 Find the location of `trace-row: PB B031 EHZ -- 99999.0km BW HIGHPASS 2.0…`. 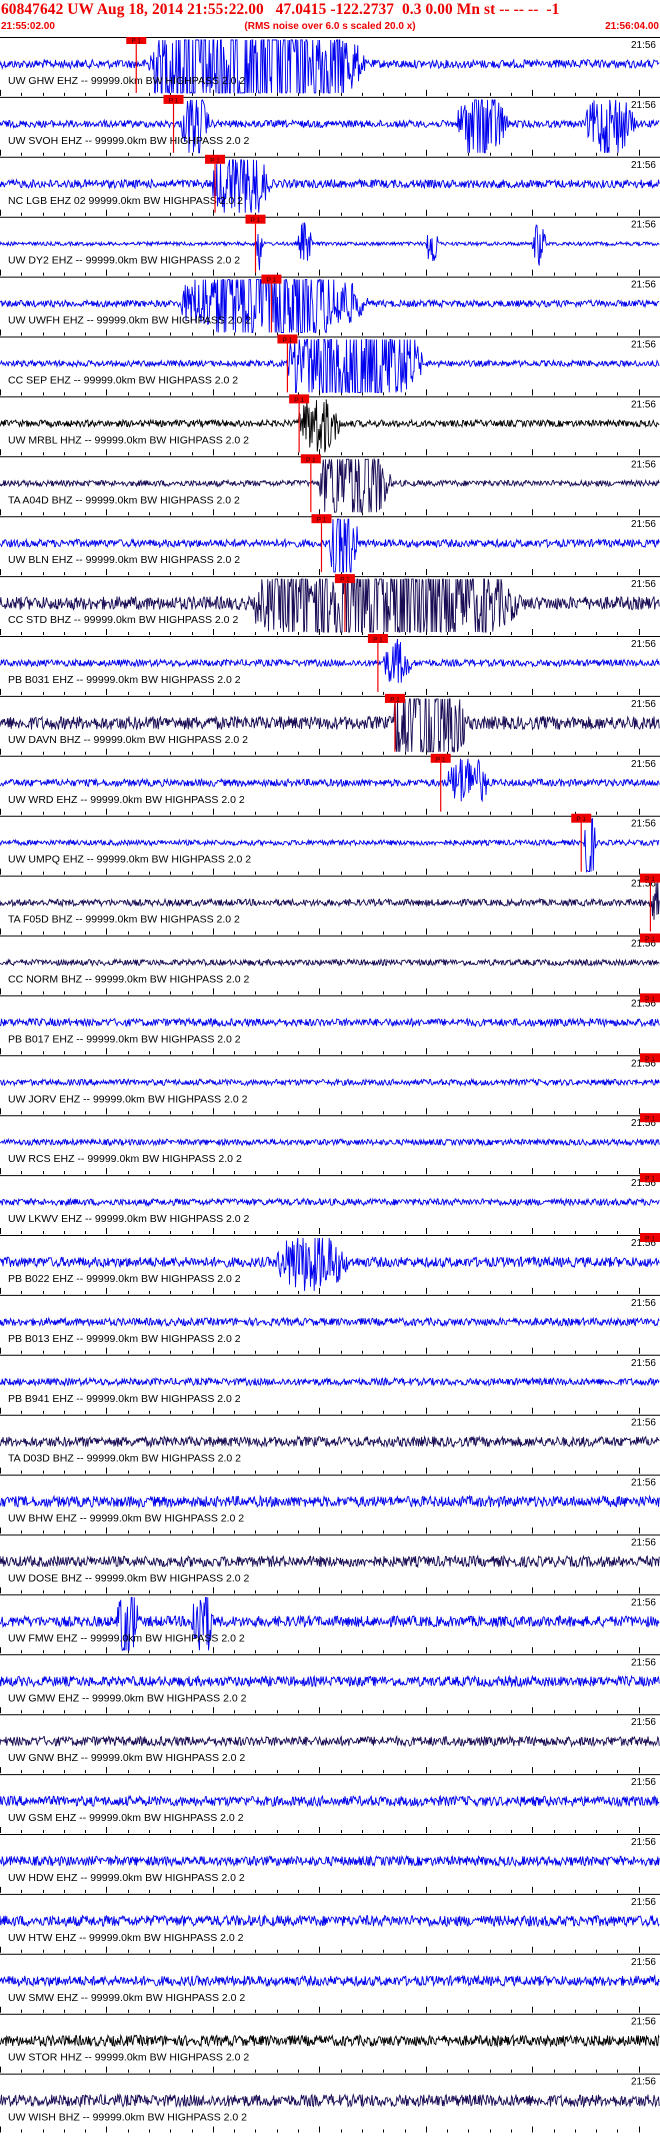

trace-row: PB B031 EHZ -- 99999.0km BW HIGHPASS 2.0… is located at coordinates (330, 664).